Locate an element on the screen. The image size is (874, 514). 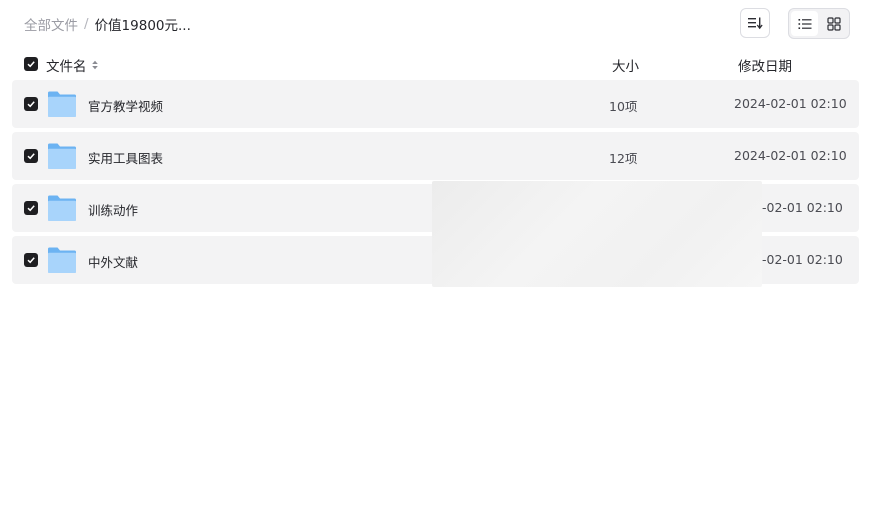
file-size: 10项 is located at coordinates (623, 106).